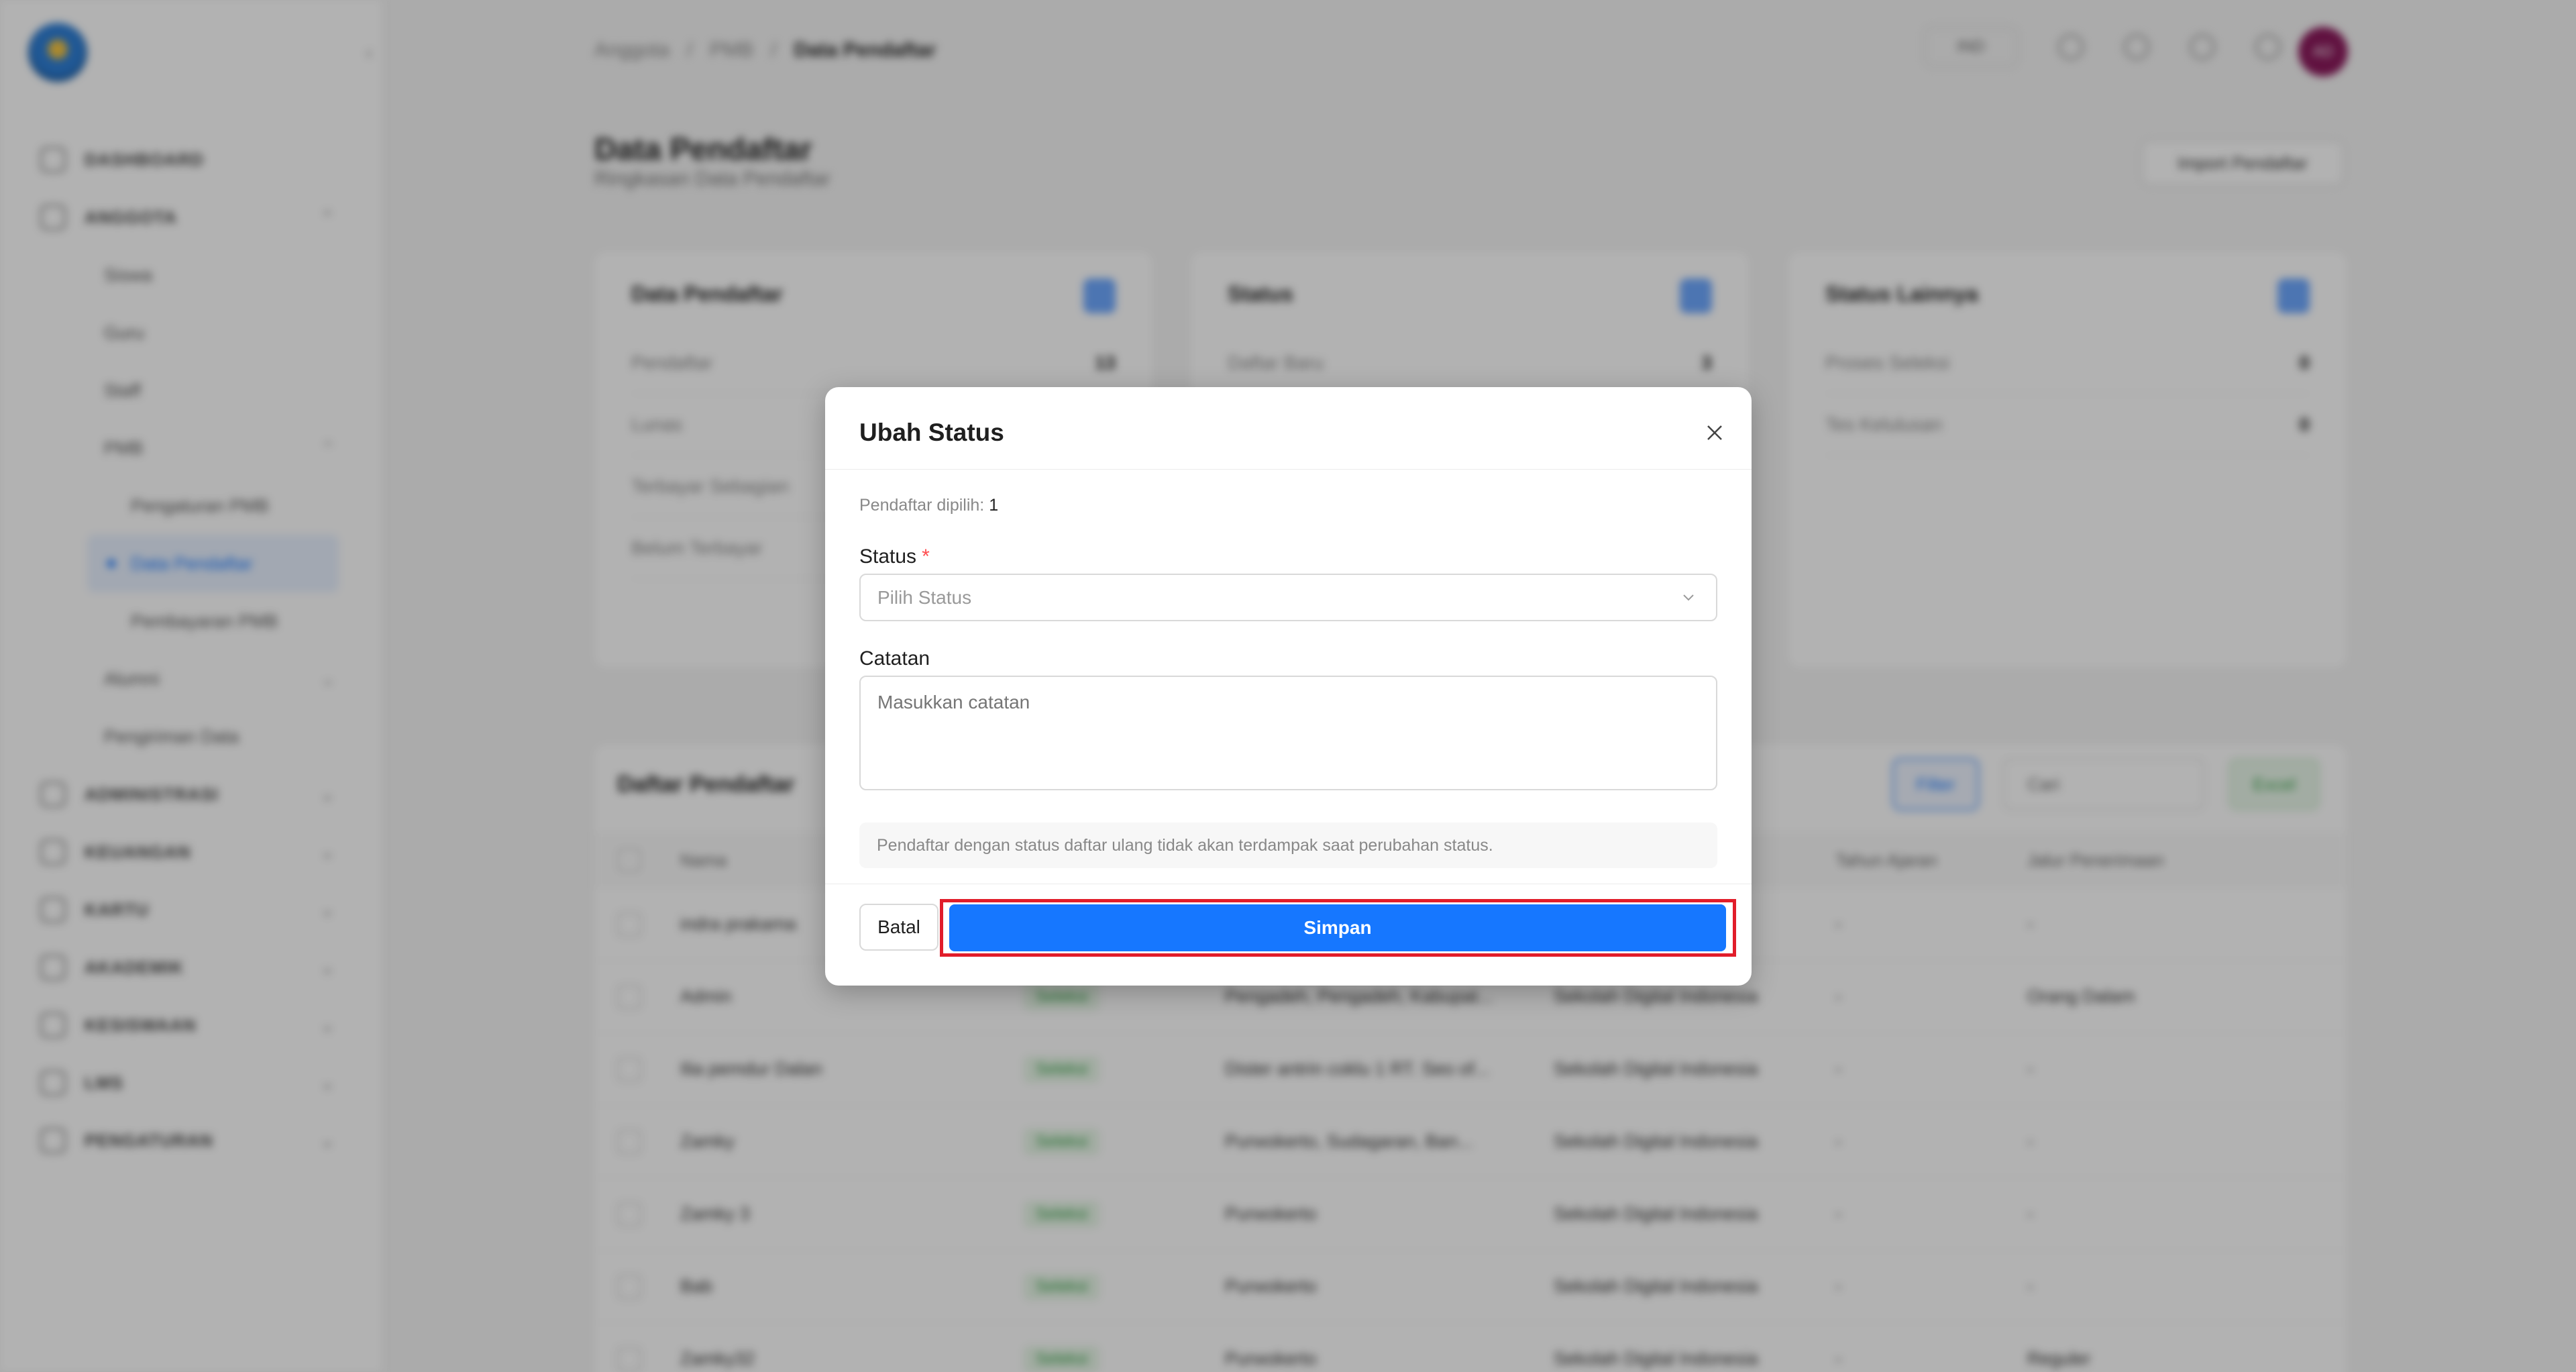 This screenshot has width=2576, height=1372. What do you see at coordinates (929, 505) in the screenshot?
I see `selected-count-info: Pendaftar dipilih: 1` at bounding box center [929, 505].